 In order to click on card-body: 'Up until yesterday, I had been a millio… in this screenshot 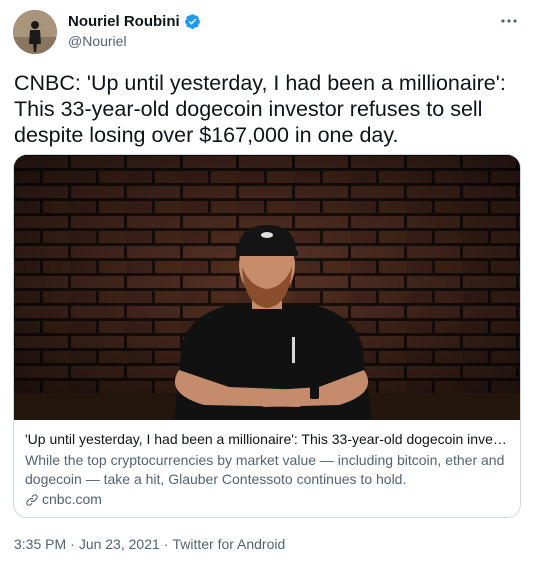, I will do `click(268, 469)`.